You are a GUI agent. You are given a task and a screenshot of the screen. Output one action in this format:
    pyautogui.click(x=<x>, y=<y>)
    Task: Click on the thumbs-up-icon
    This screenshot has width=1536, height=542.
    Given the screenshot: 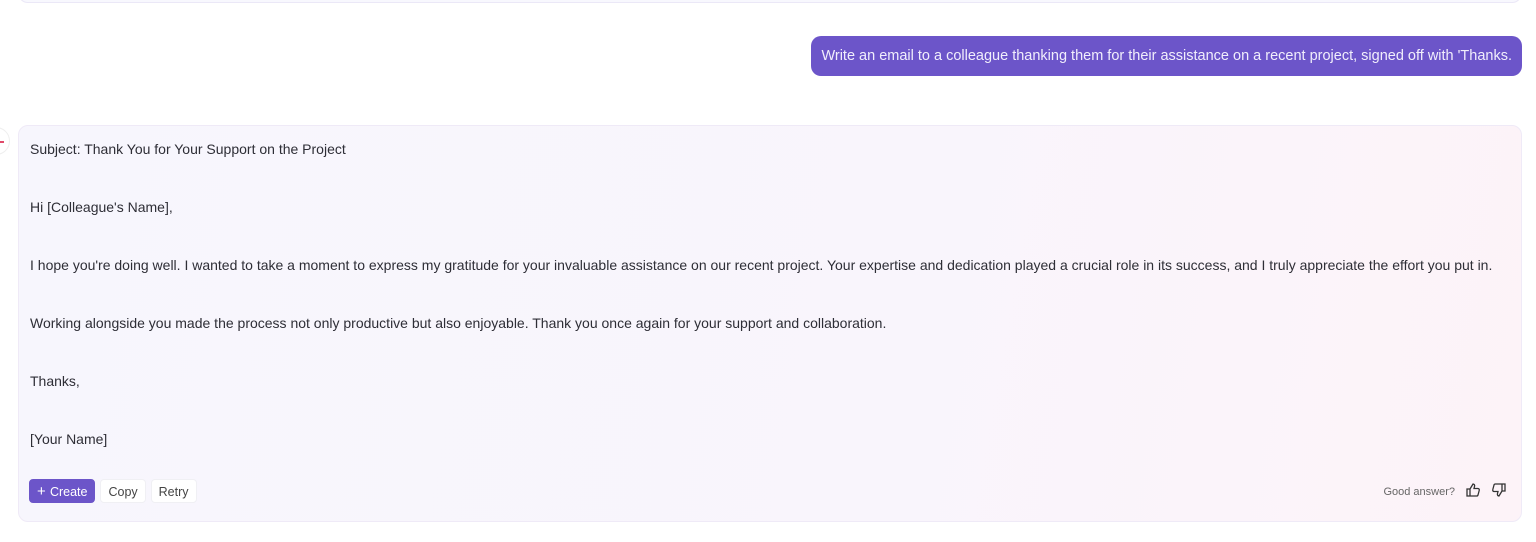 What is the action you would take?
    pyautogui.click(x=1473, y=491)
    